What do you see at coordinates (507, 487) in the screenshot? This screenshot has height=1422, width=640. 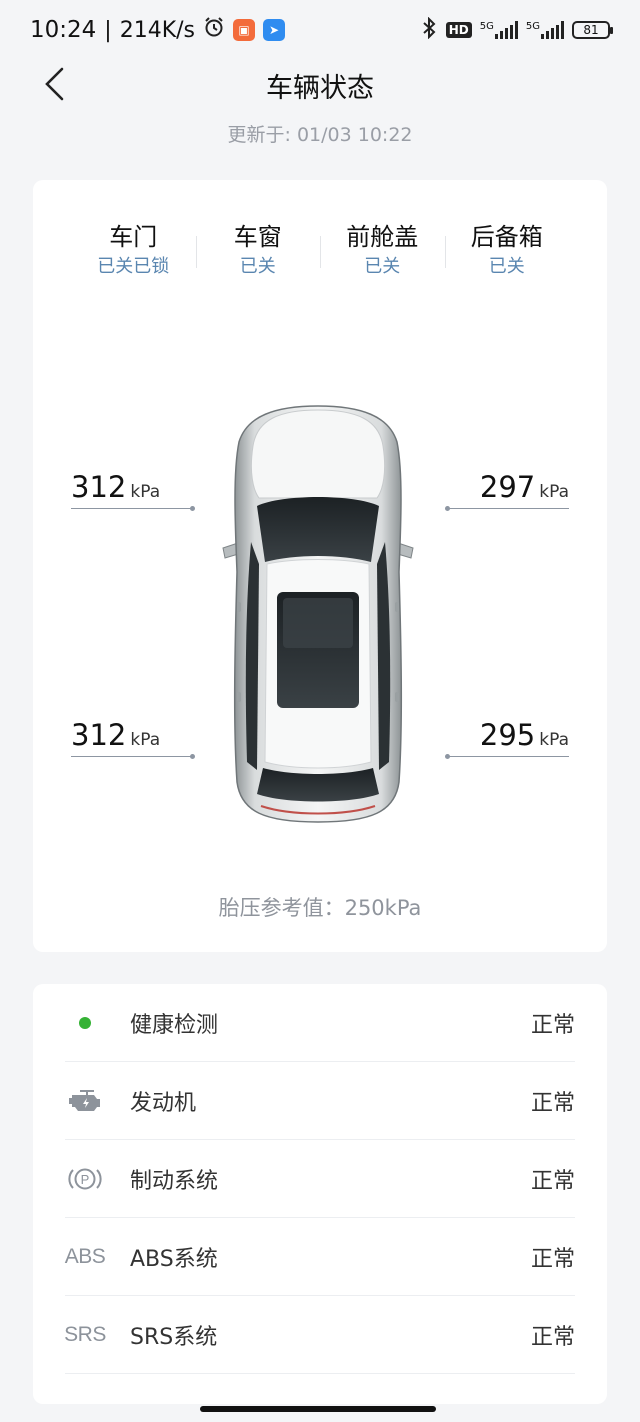 I see `tire-pressure-value: 297` at bounding box center [507, 487].